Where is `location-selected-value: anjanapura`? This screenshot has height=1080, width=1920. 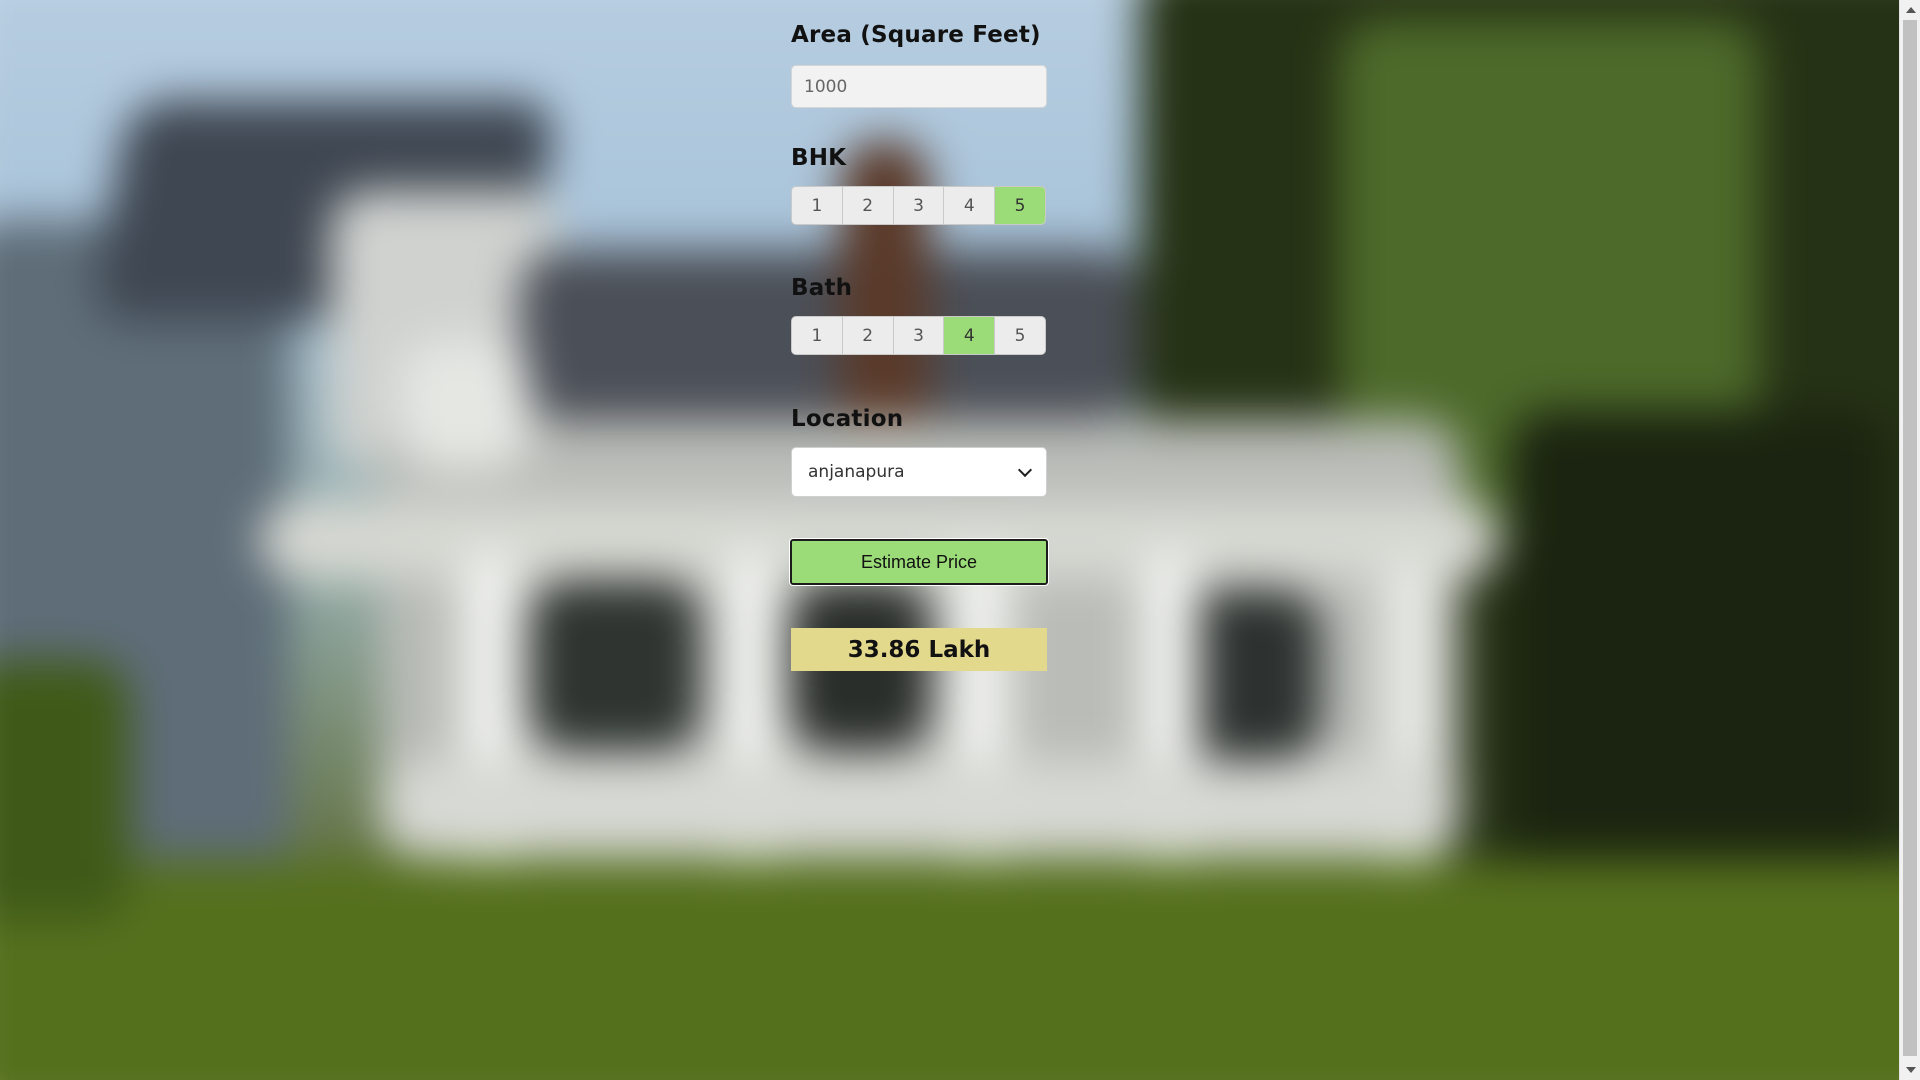 location-selected-value: anjanapura is located at coordinates (856, 472).